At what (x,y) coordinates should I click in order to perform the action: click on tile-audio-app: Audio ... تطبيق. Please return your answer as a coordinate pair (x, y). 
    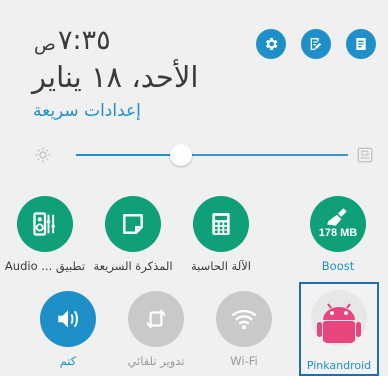
    Looking at the image, I should click on (45, 234).